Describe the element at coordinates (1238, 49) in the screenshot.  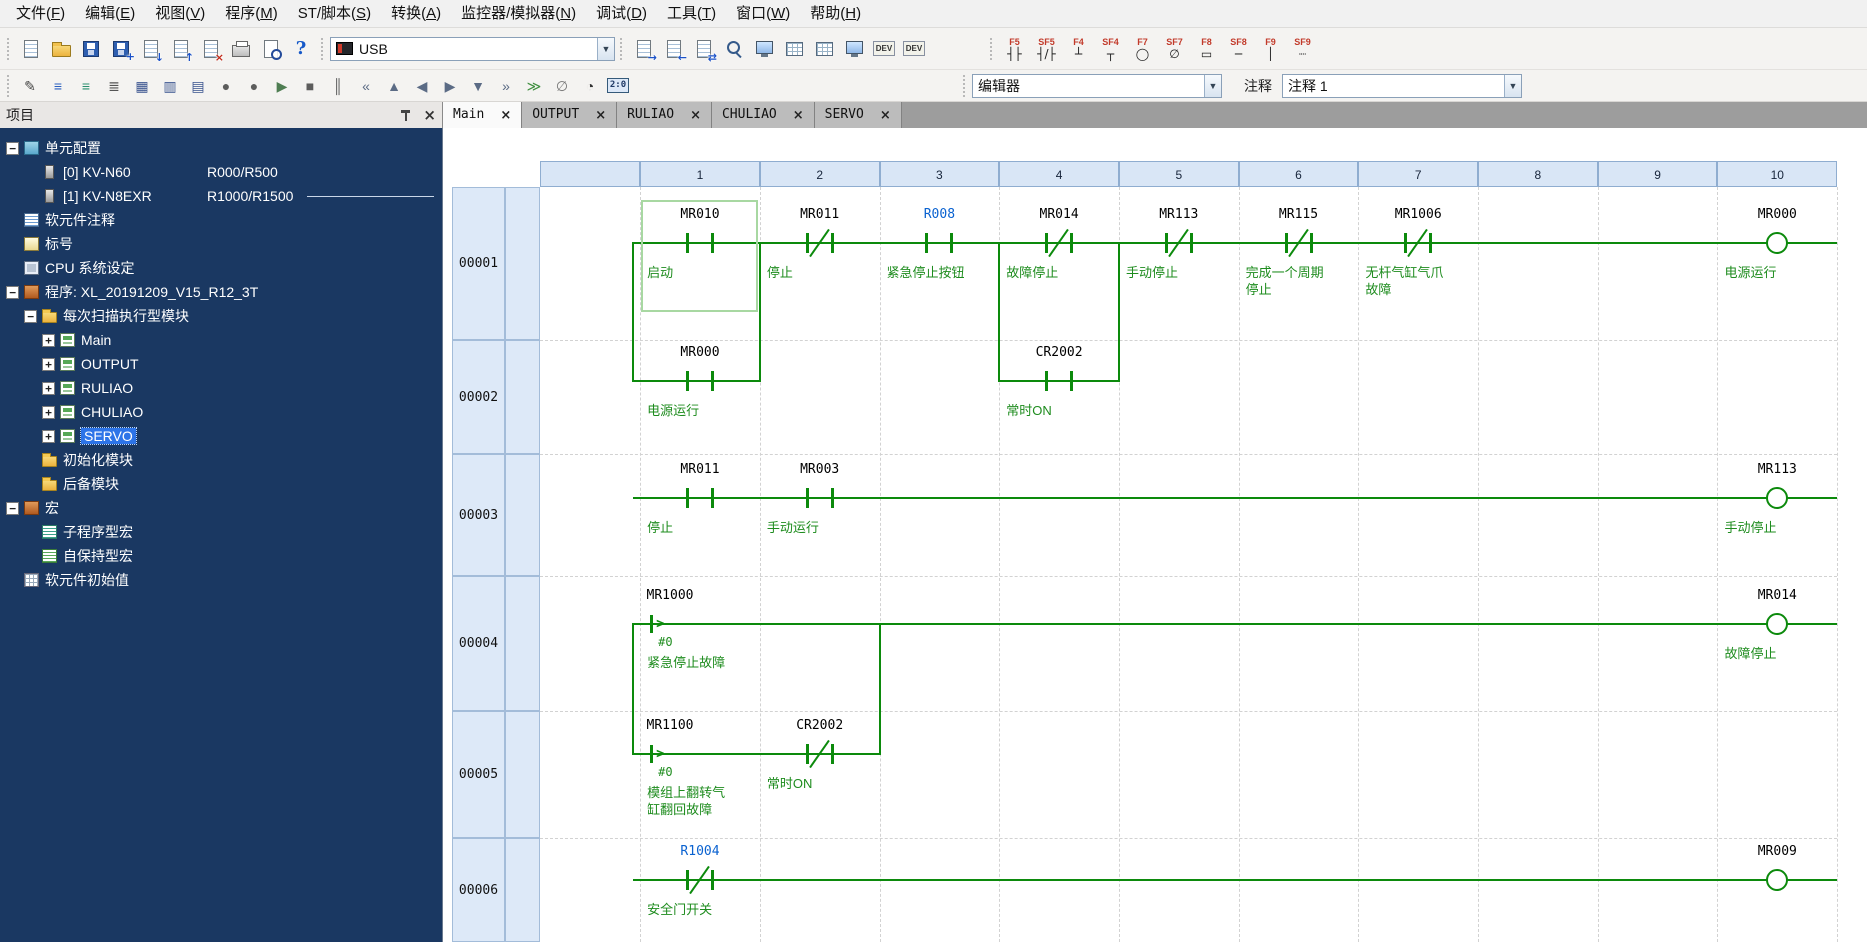
I see `insert-sf8-button: SF8 ─` at that location.